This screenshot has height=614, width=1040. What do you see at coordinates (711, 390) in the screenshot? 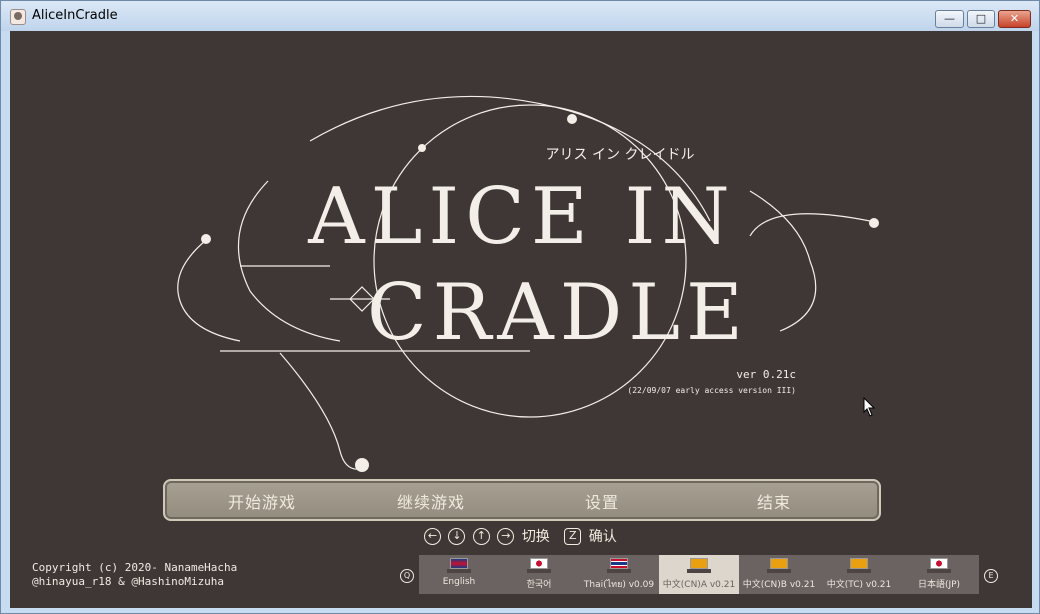
I see `build-note: (22/09/07 early access version III)` at bounding box center [711, 390].